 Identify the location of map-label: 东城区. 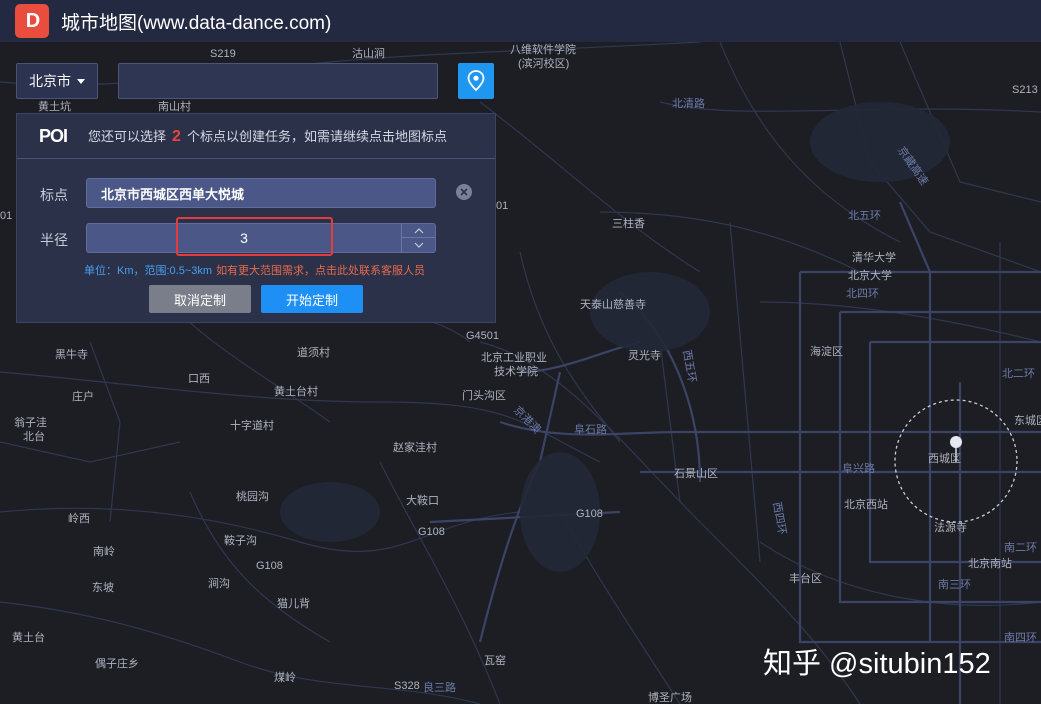
(1027, 421).